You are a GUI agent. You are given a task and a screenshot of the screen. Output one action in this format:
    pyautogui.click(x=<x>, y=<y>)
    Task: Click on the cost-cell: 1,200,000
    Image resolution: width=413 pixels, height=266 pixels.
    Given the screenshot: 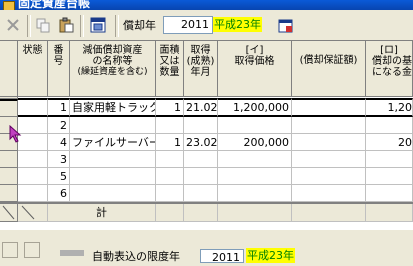 What is the action you would take?
    pyautogui.click(x=255, y=107)
    